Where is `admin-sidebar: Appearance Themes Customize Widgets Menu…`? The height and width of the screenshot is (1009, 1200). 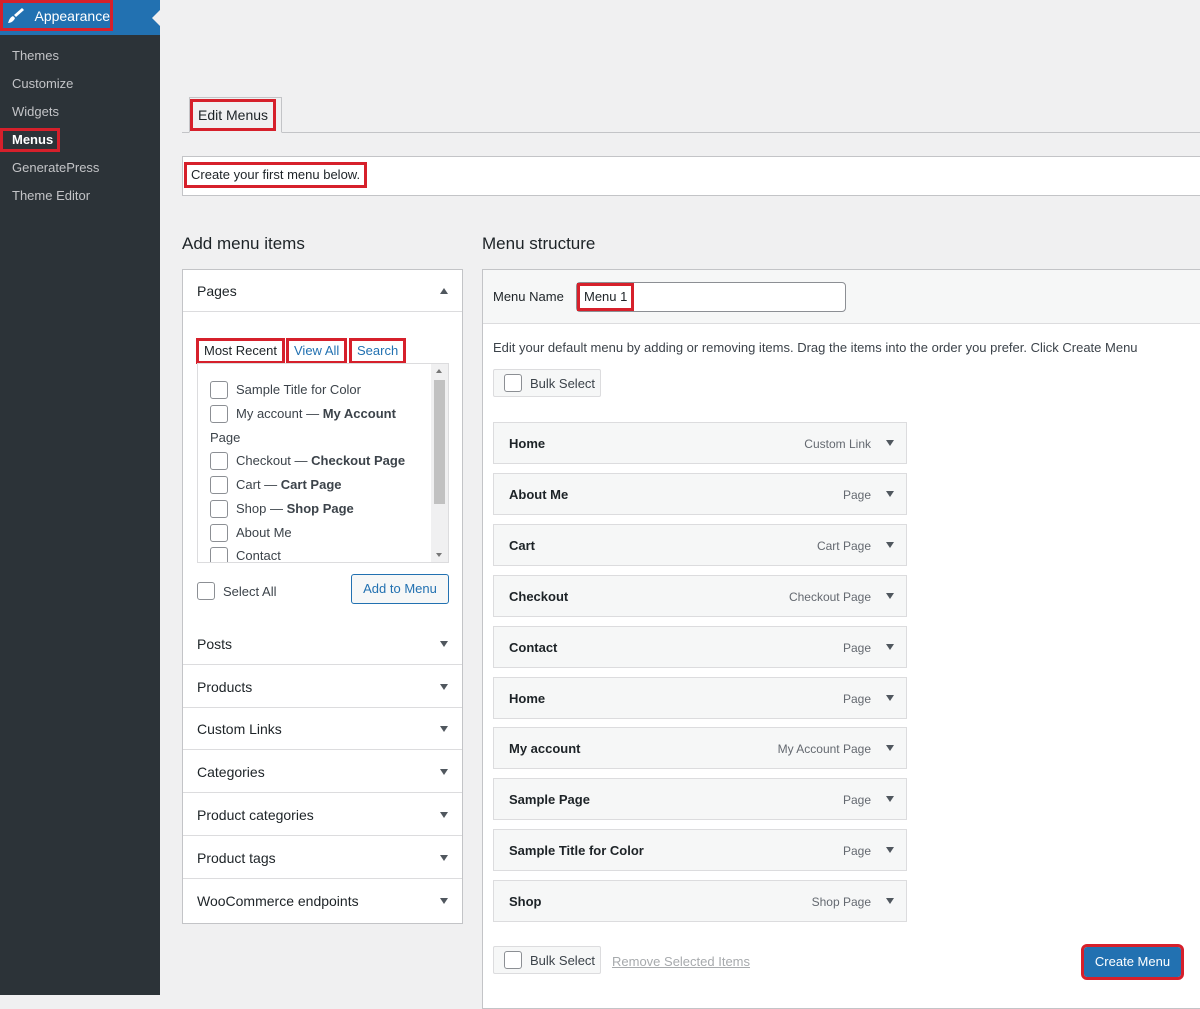
admin-sidebar: Appearance Themes Customize Widgets Menu… is located at coordinates (80, 497).